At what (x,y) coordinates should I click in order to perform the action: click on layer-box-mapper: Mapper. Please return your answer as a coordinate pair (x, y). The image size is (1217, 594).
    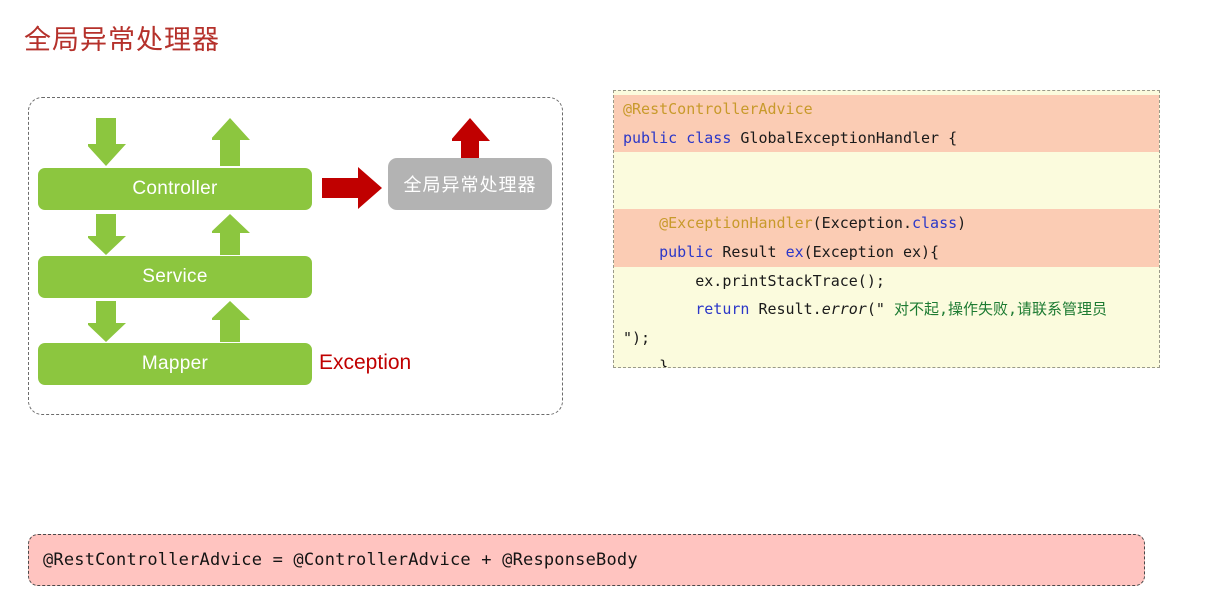
    Looking at the image, I should click on (175, 364).